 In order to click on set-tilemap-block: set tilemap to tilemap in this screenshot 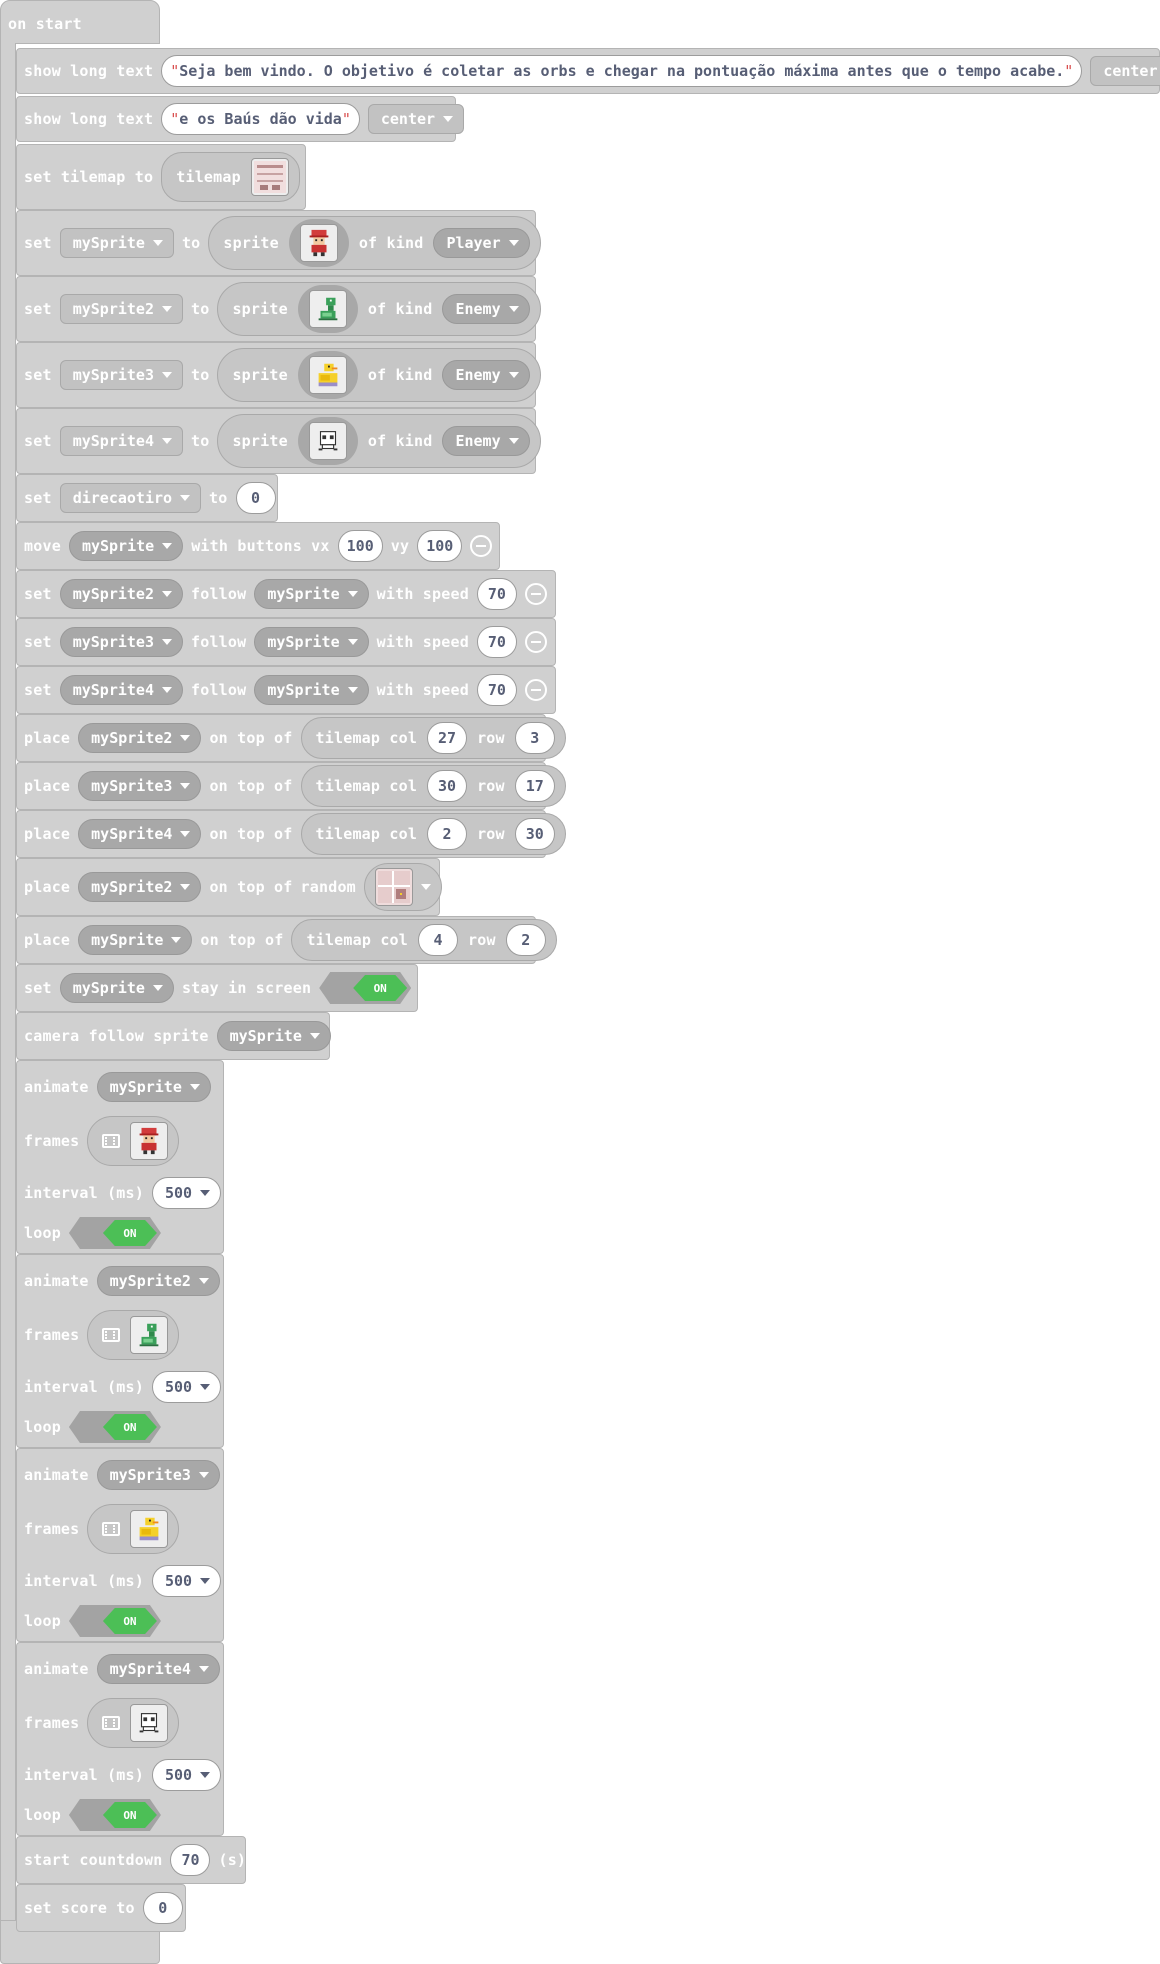, I will do `click(161, 177)`.